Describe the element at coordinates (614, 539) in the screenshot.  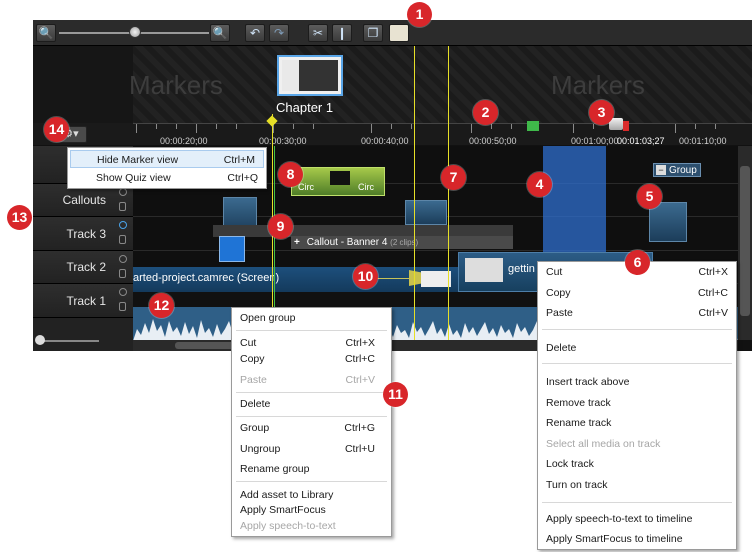
I see `menu-item-label: Apply SmartFocus to timeline` at that location.